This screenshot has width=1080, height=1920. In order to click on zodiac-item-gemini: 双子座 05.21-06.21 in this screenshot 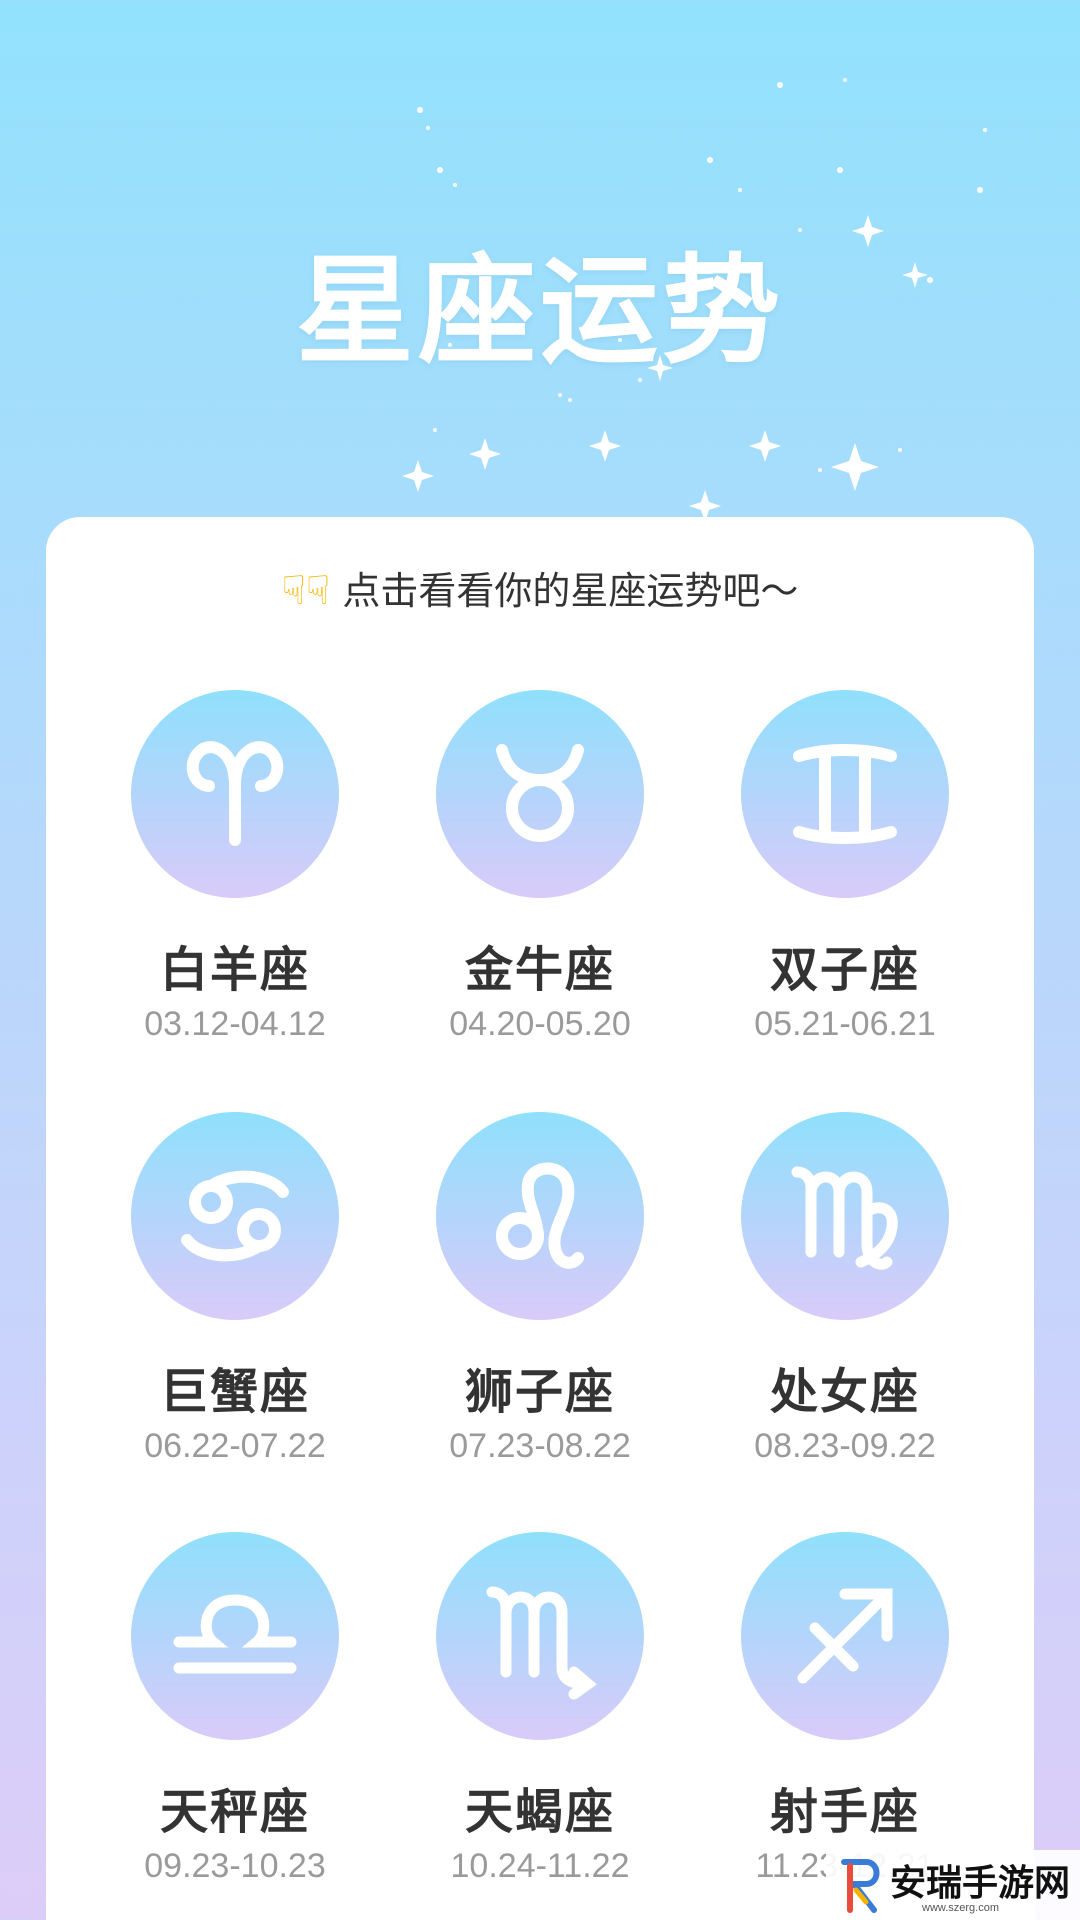, I will do `click(845, 870)`.